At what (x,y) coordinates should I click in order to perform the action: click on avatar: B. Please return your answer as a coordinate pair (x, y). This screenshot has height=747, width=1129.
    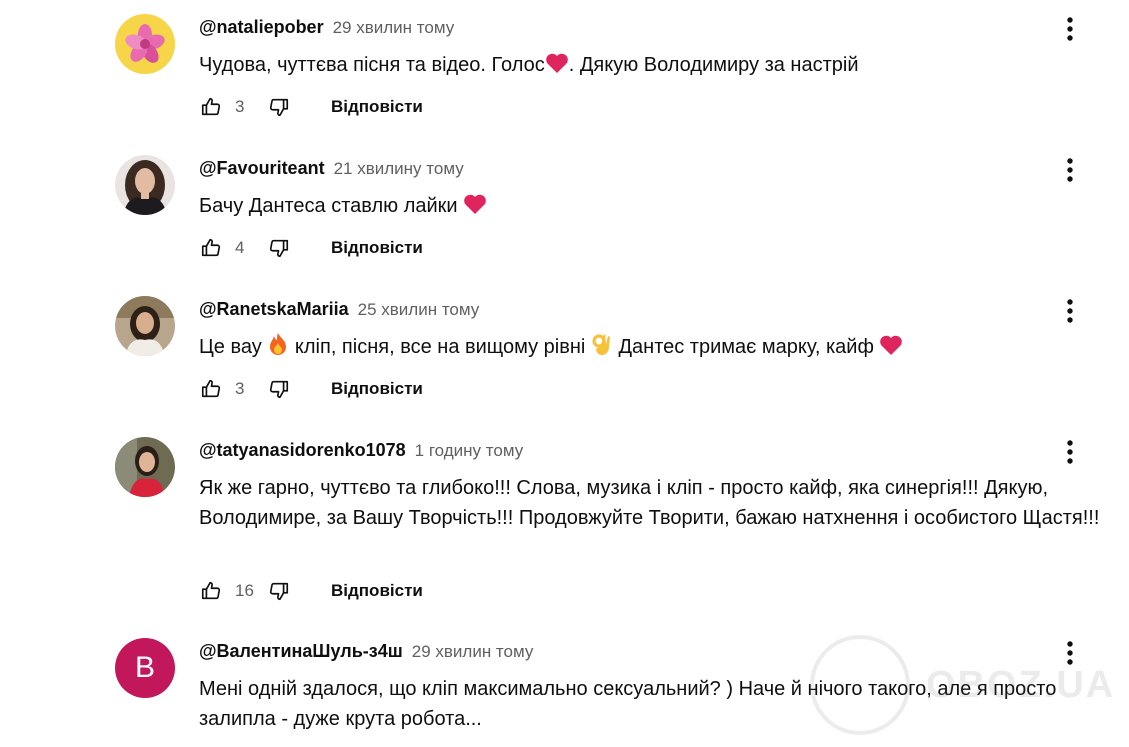
    Looking at the image, I should click on (145, 668).